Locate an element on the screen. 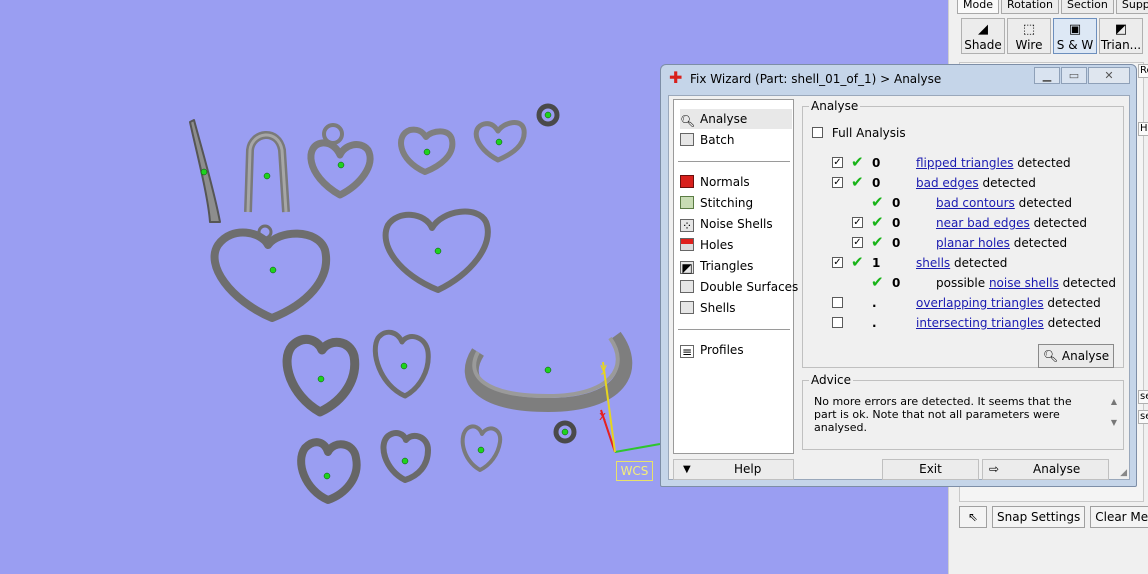  label-prefix: possible is located at coordinates (962, 283).